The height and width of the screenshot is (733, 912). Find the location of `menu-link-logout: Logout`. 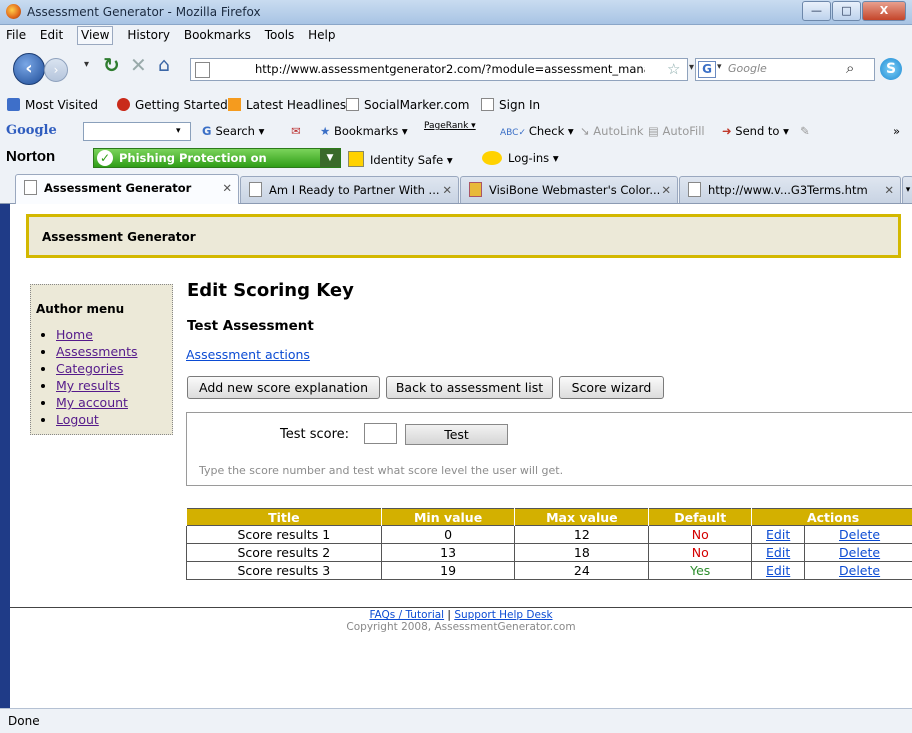

menu-link-logout: Logout is located at coordinates (77, 419).